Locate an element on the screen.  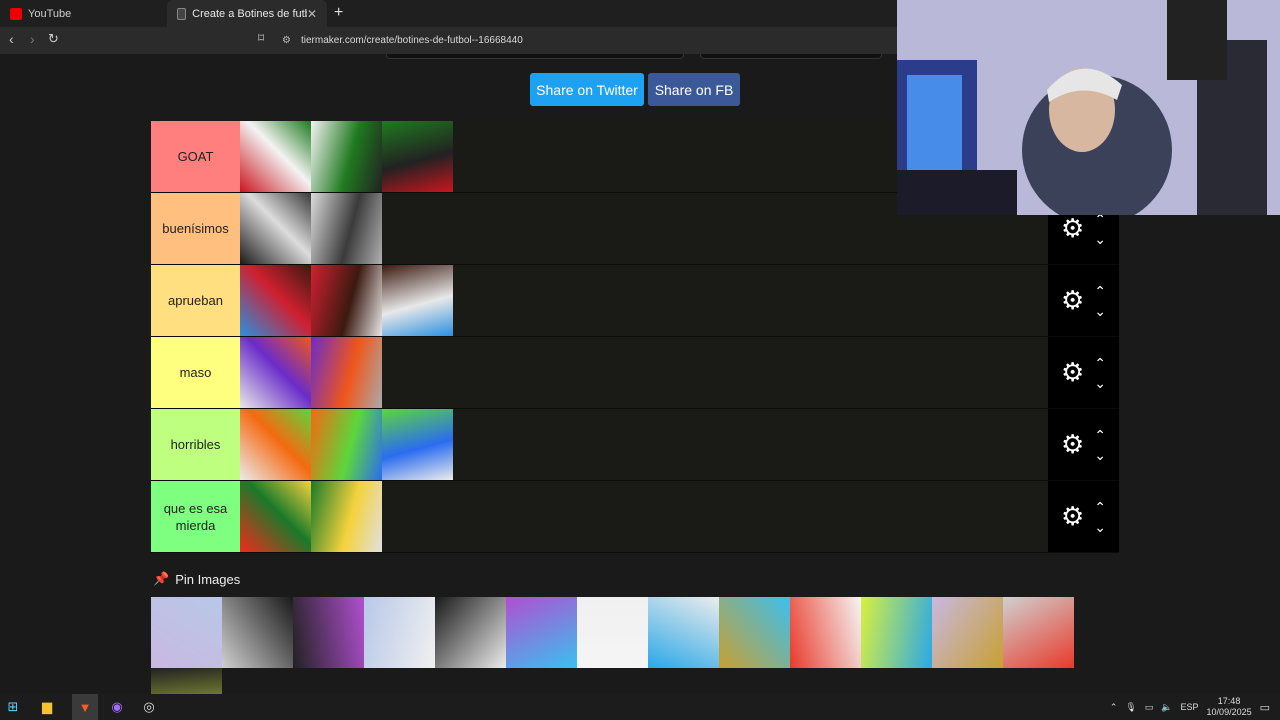
share-twitter-button: Share on Twitter is located at coordinates (587, 89).